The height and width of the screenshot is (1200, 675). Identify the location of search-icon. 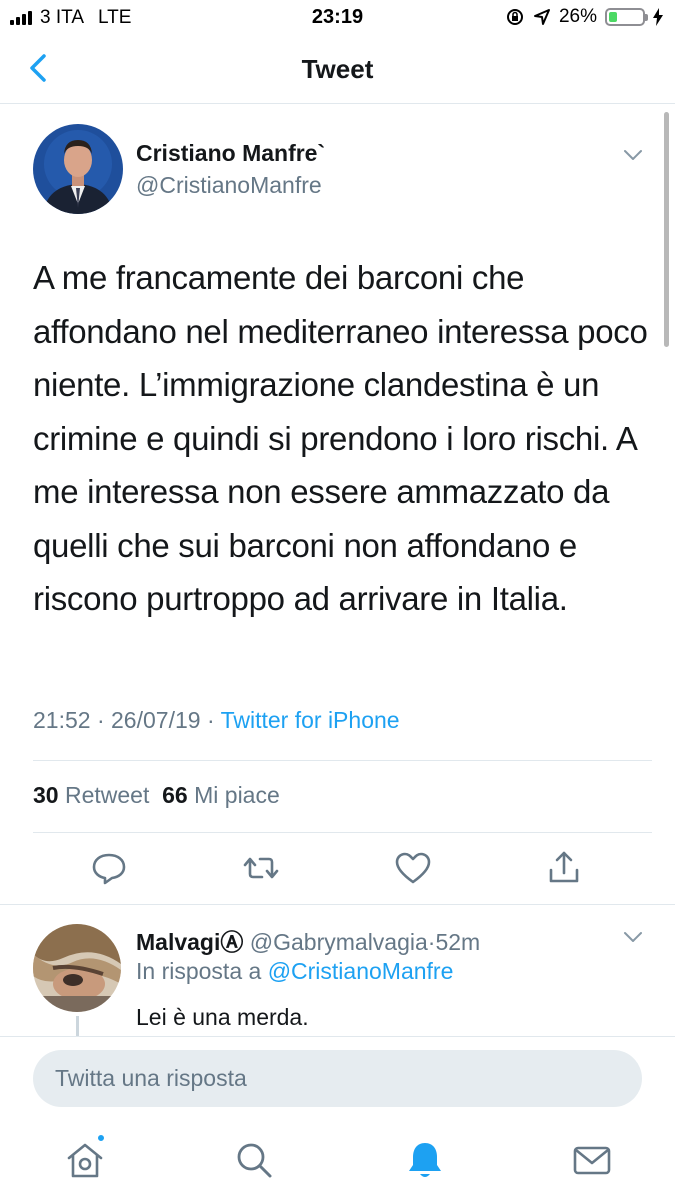
(254, 1160).